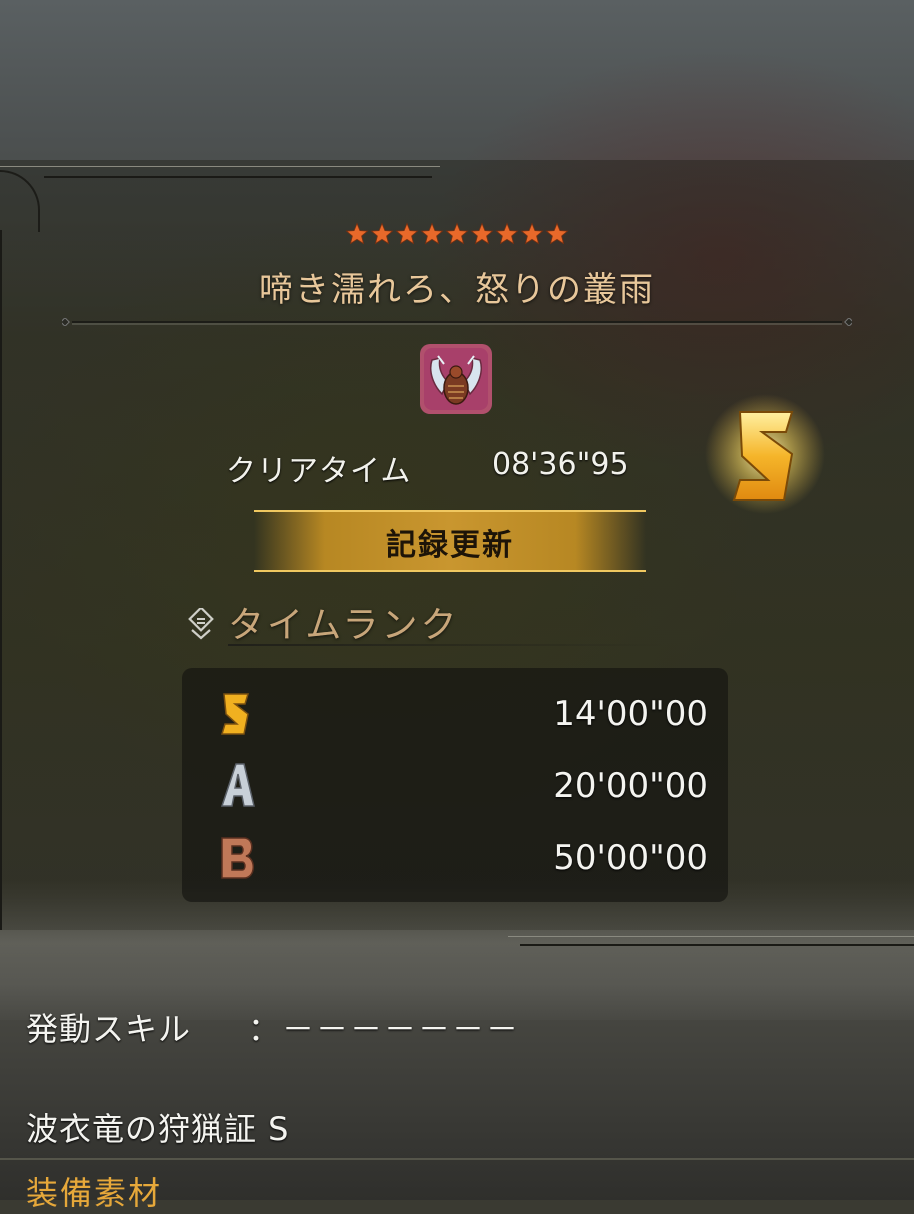 This screenshot has height=1214, width=914. Describe the element at coordinates (237, 858) in the screenshot. I see `rank-b-icon` at that location.